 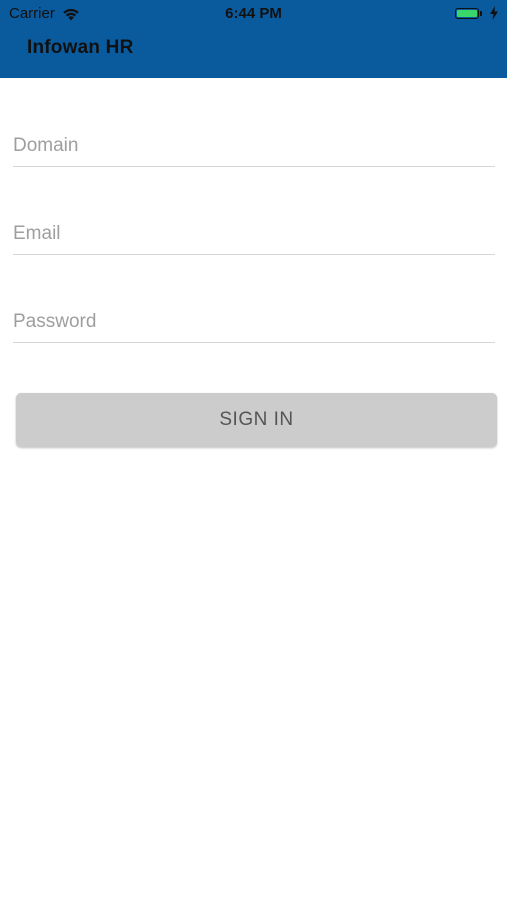 What do you see at coordinates (256, 420) in the screenshot?
I see `sign-in-button: SIGN IN` at bounding box center [256, 420].